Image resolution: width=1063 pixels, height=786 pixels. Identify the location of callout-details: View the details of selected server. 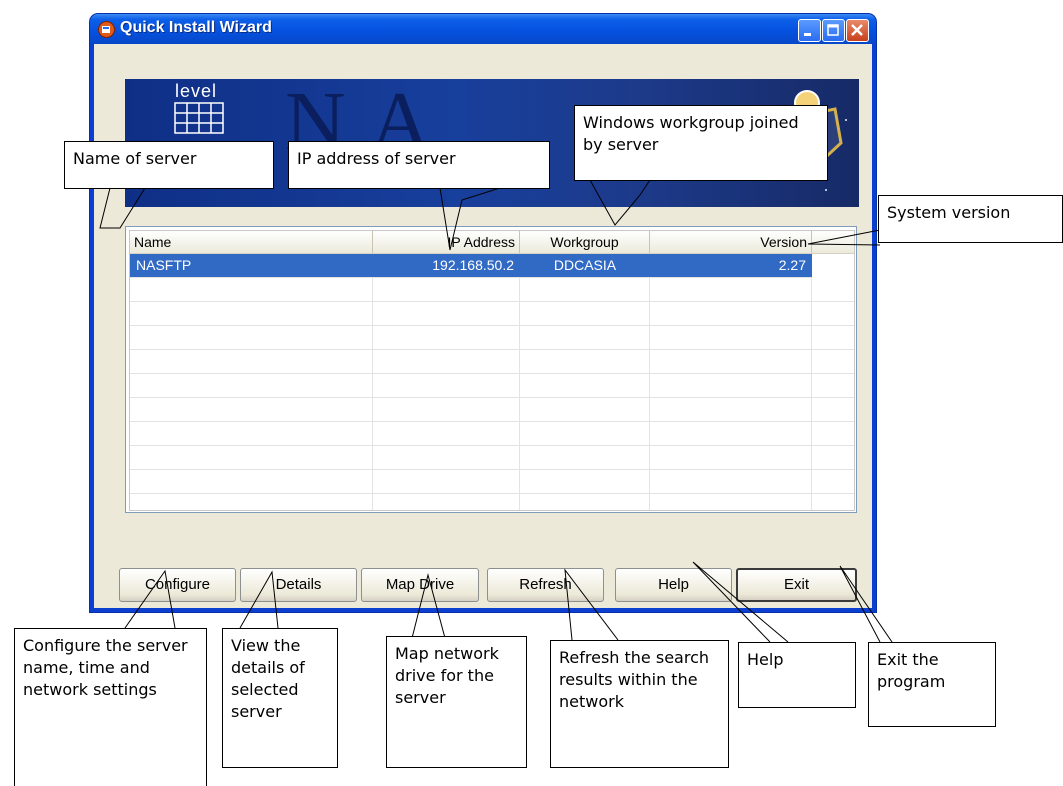
(280, 698).